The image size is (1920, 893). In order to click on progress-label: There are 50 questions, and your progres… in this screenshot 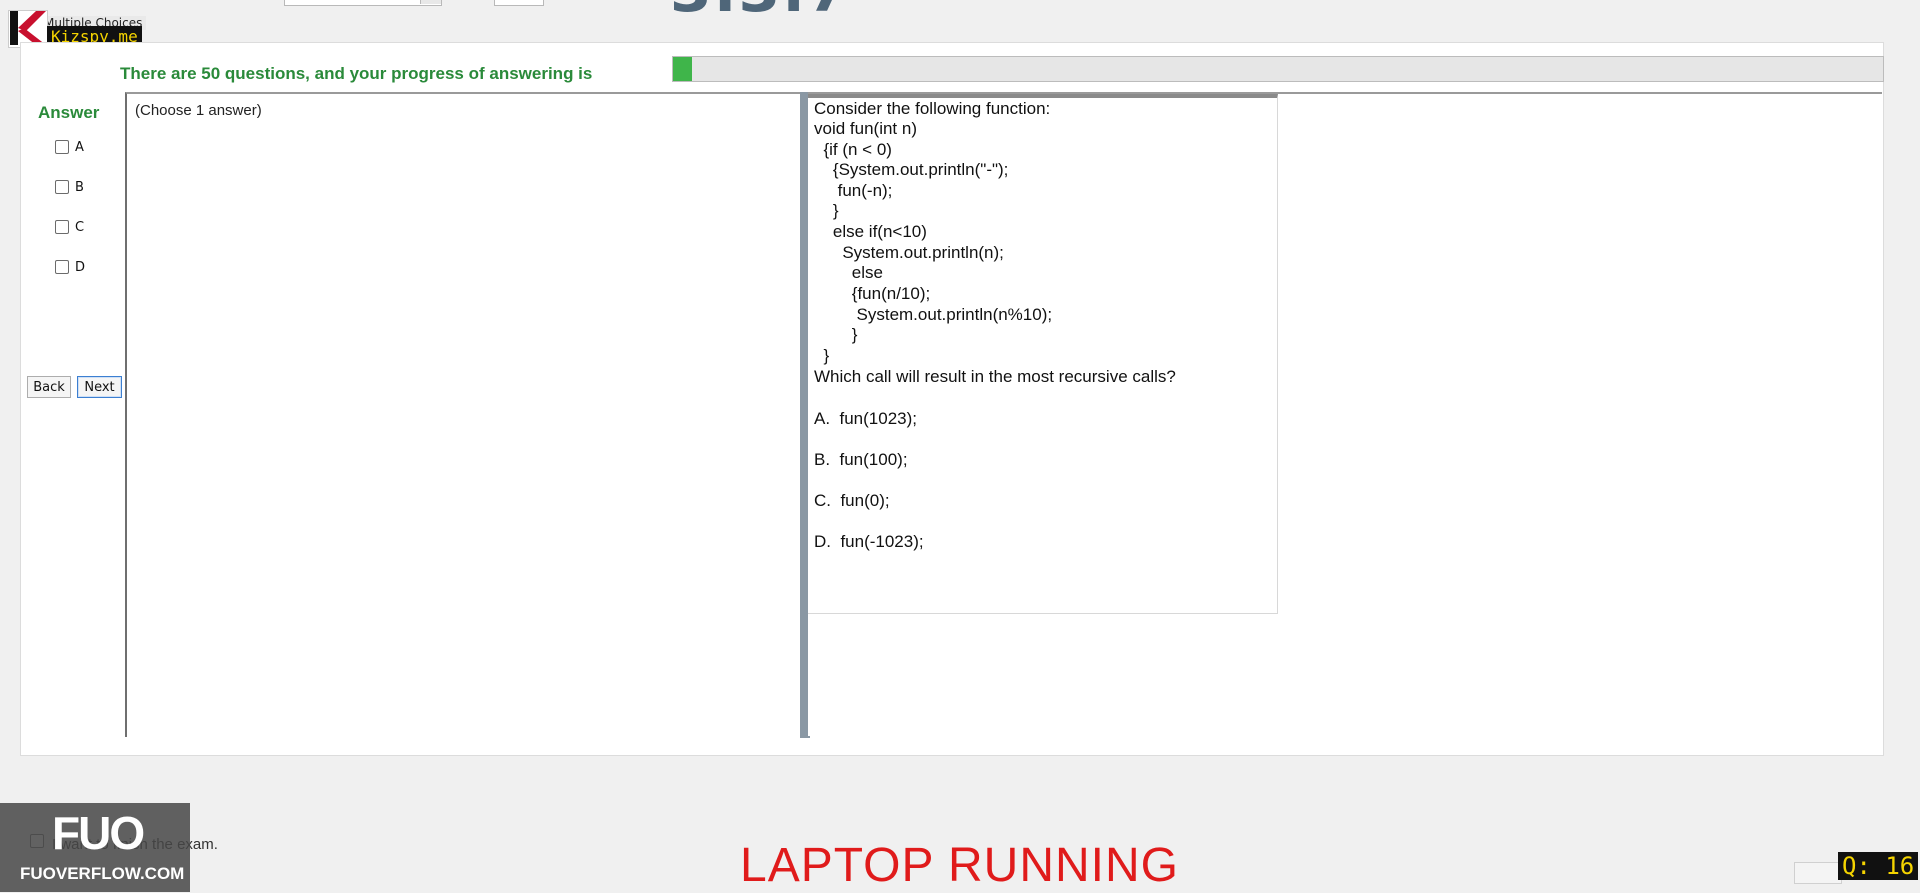, I will do `click(356, 73)`.